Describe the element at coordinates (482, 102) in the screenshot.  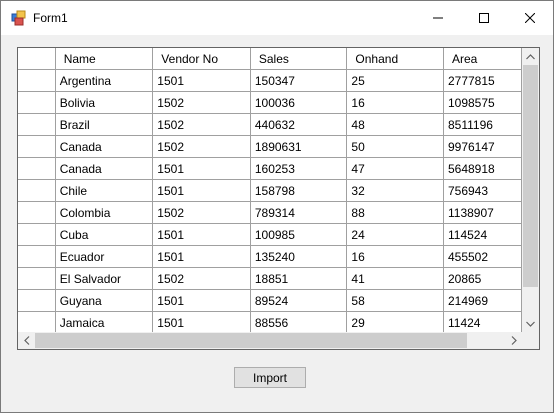
I see `cell-area: 1098575` at that location.